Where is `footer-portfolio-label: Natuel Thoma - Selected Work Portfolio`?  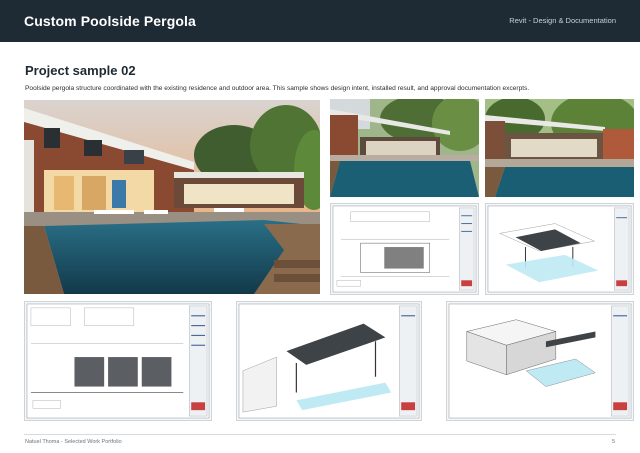
footer-portfolio-label: Natuel Thoma - Selected Work Portfolio is located at coordinates (73, 442).